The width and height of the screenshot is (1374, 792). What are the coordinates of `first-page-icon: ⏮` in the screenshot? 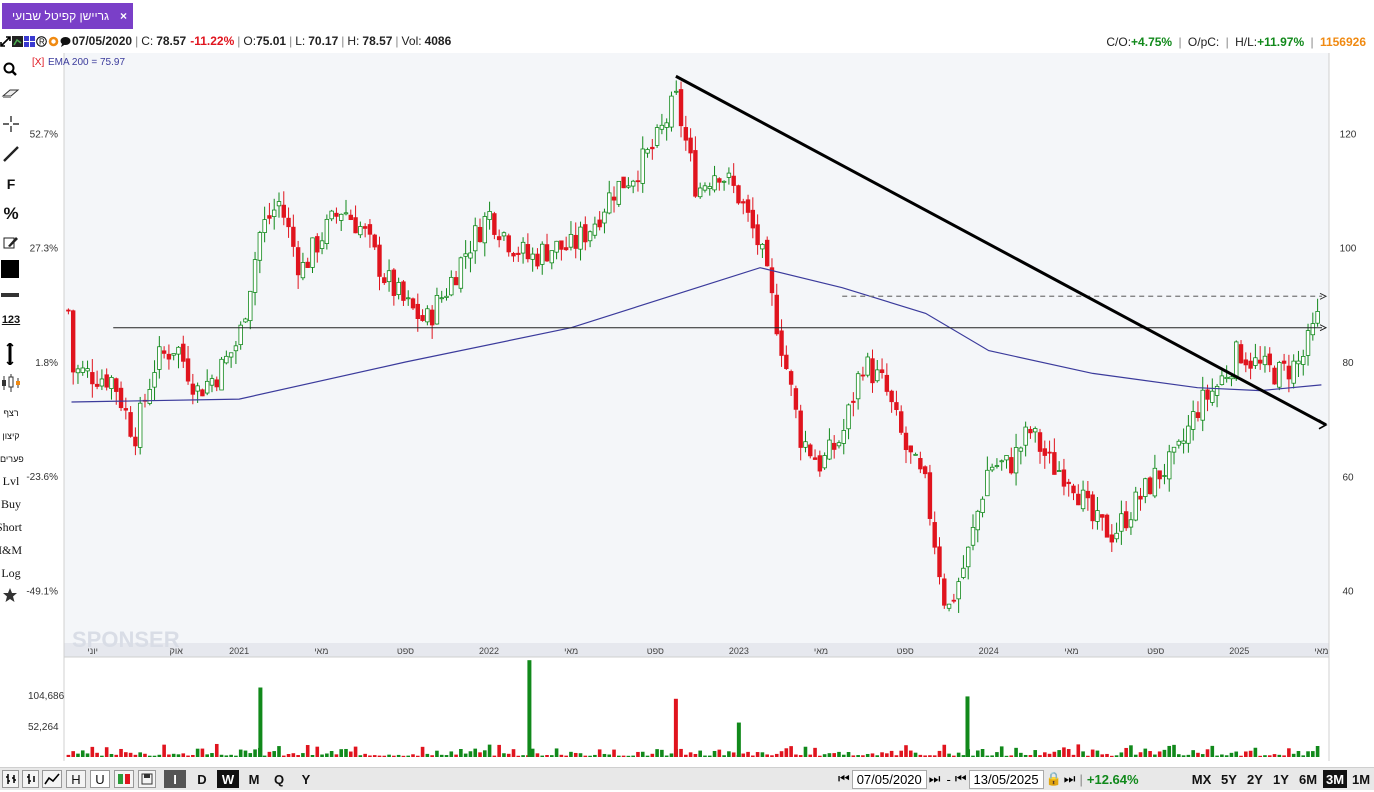 It's located at (844, 779).